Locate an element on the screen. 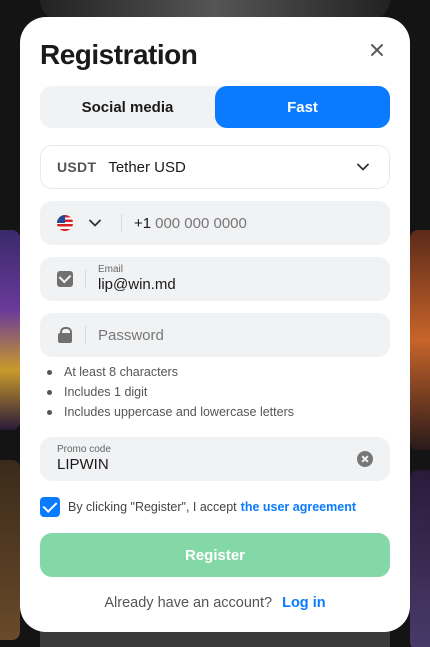 The image size is (430, 647). user-agreement-link: the user agreement is located at coordinates (298, 507).